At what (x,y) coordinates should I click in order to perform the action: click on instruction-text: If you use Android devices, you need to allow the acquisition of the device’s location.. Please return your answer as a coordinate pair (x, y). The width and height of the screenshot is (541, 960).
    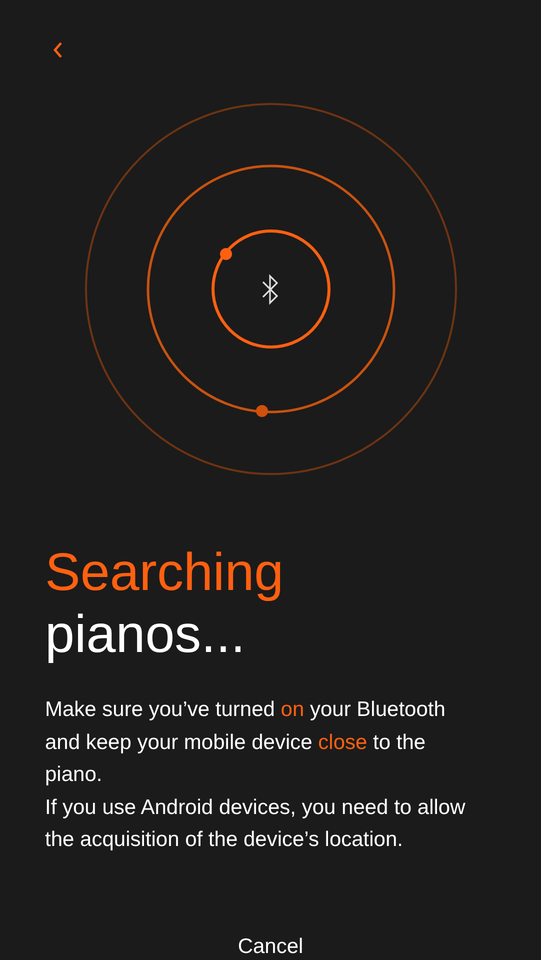
    Looking at the image, I should click on (255, 823).